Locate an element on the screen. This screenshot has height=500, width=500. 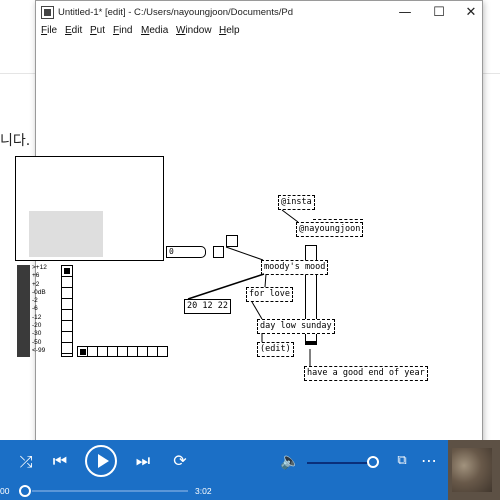
patch-cords is located at coordinates (249, 287).